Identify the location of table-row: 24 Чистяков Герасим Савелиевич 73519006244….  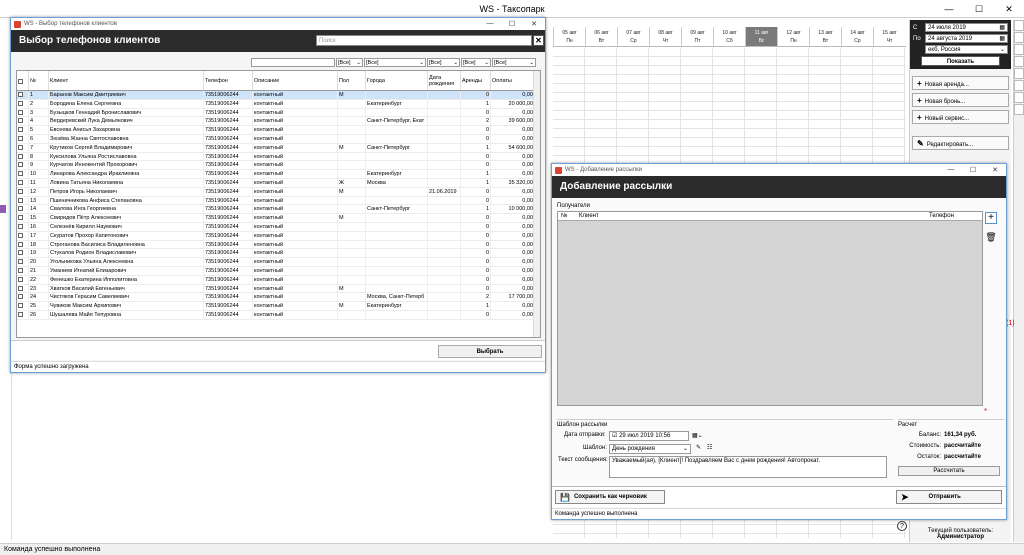
(278, 298).